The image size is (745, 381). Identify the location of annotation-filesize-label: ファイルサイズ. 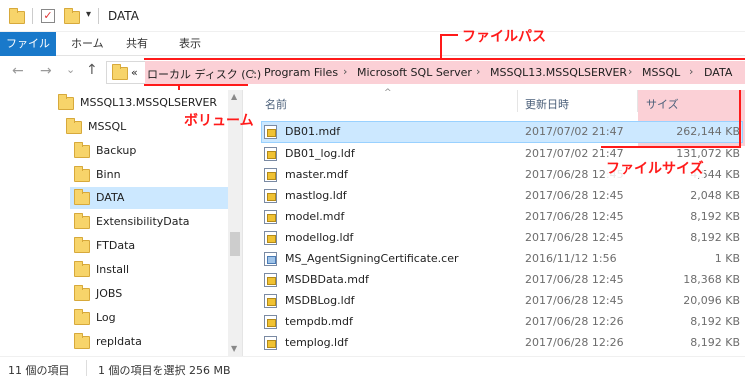
(655, 168).